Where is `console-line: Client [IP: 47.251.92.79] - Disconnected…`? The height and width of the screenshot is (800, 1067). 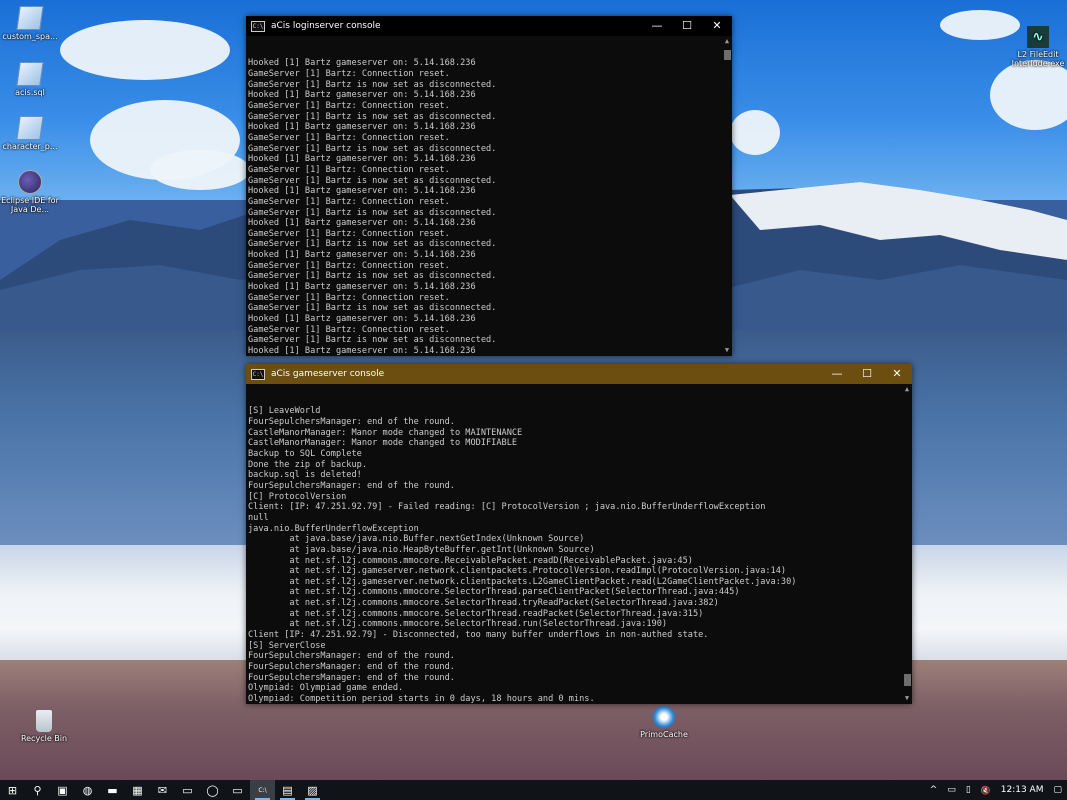
console-line: Client [IP: 47.251.92.79] - Disconnected… is located at coordinates (478, 635).